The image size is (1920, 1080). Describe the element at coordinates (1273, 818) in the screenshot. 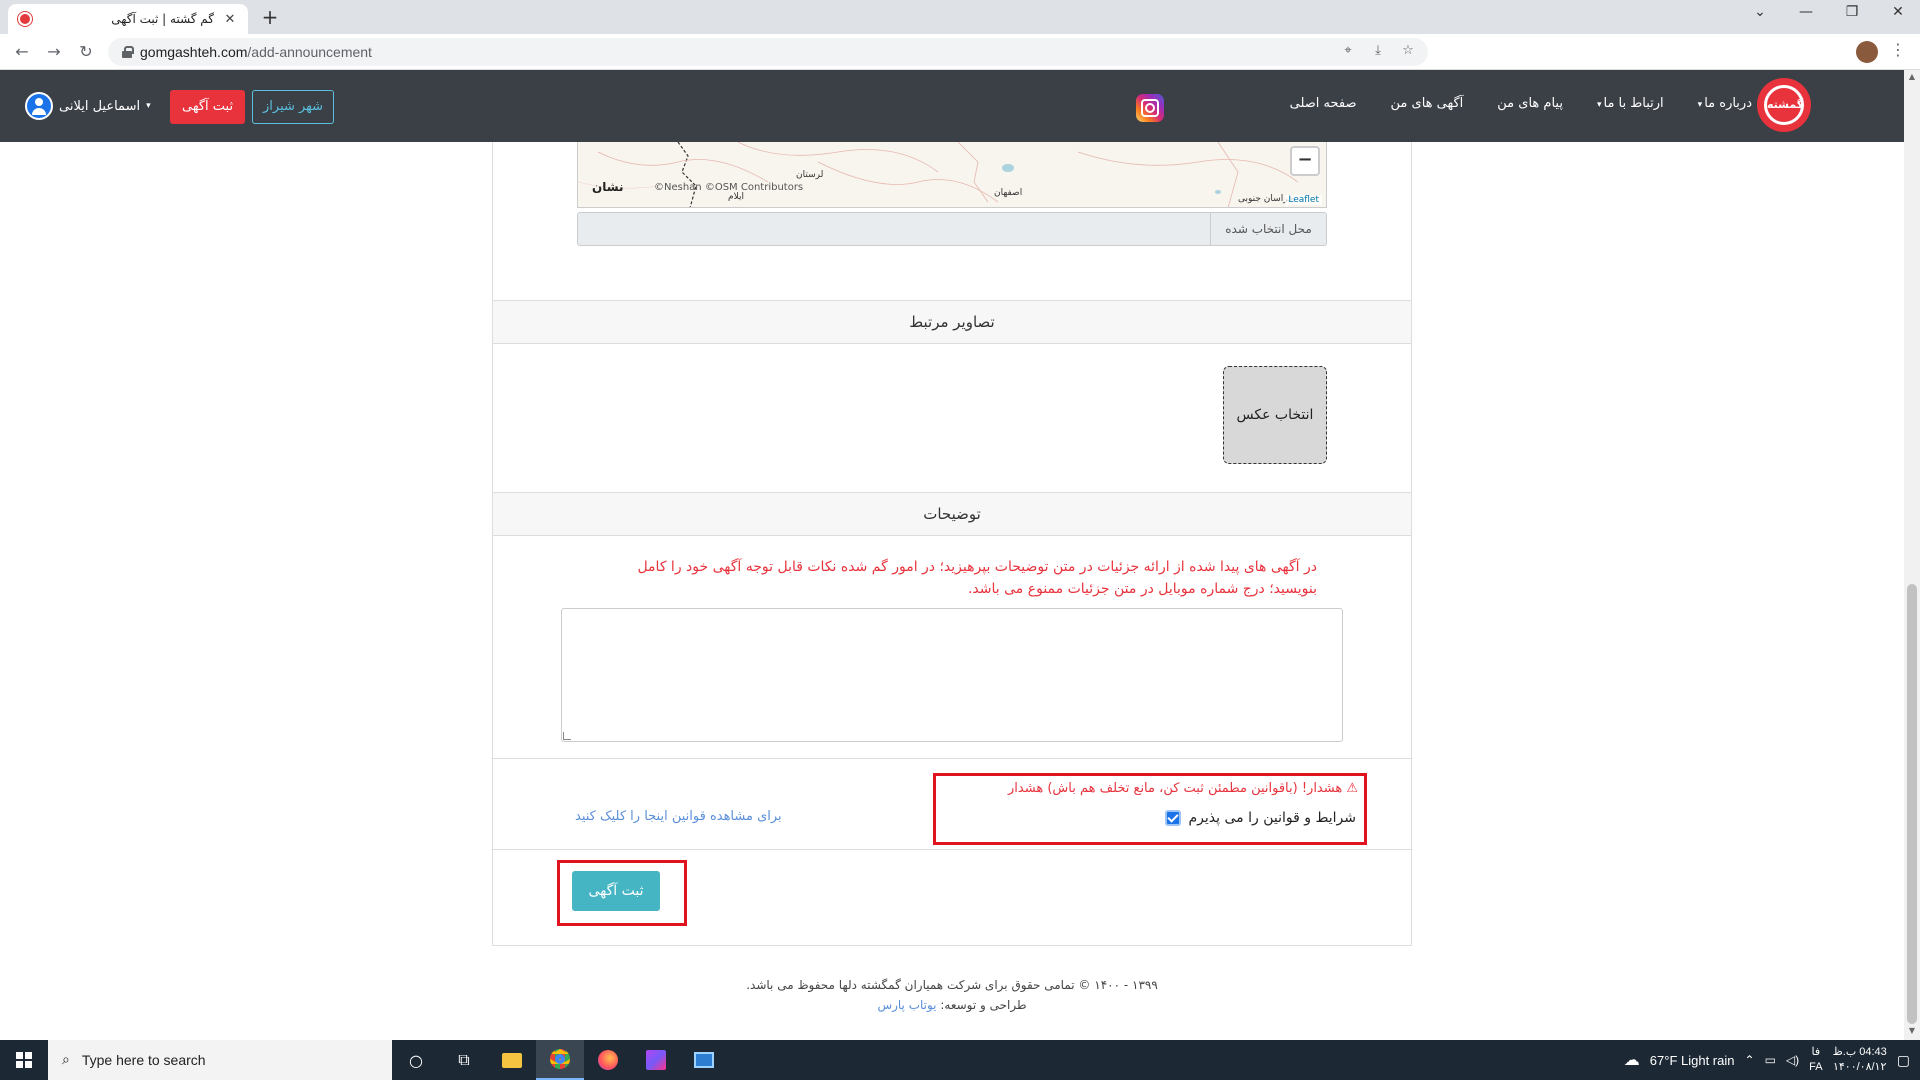

I see `accept-terms-label: شرایط و قوانین را می پذیرم` at that location.